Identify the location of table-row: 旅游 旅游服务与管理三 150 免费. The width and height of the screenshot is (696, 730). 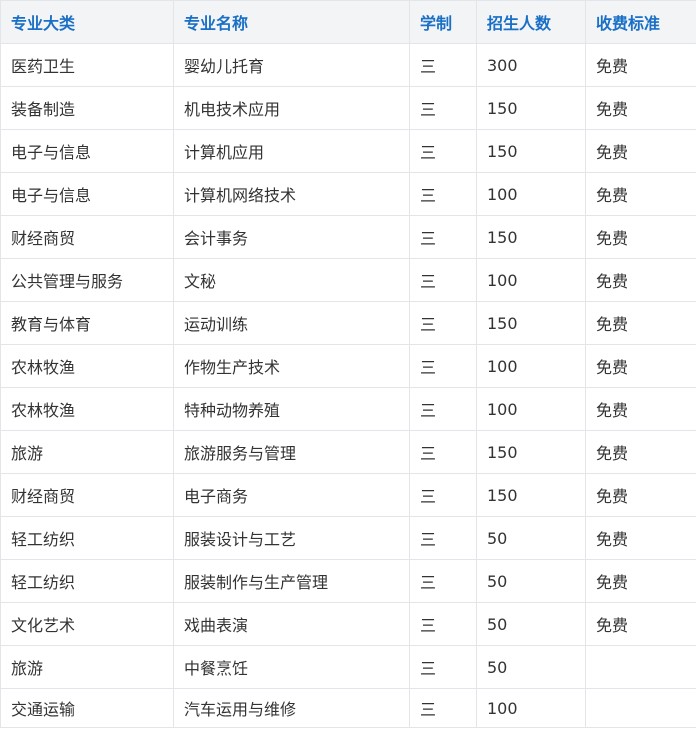
(348, 452).